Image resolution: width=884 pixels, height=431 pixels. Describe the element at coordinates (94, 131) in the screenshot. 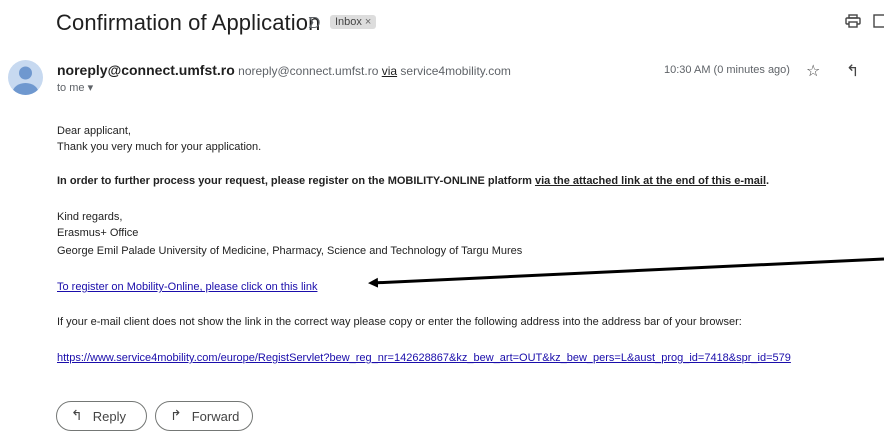

I see `greeting: Dear applicant,` at that location.